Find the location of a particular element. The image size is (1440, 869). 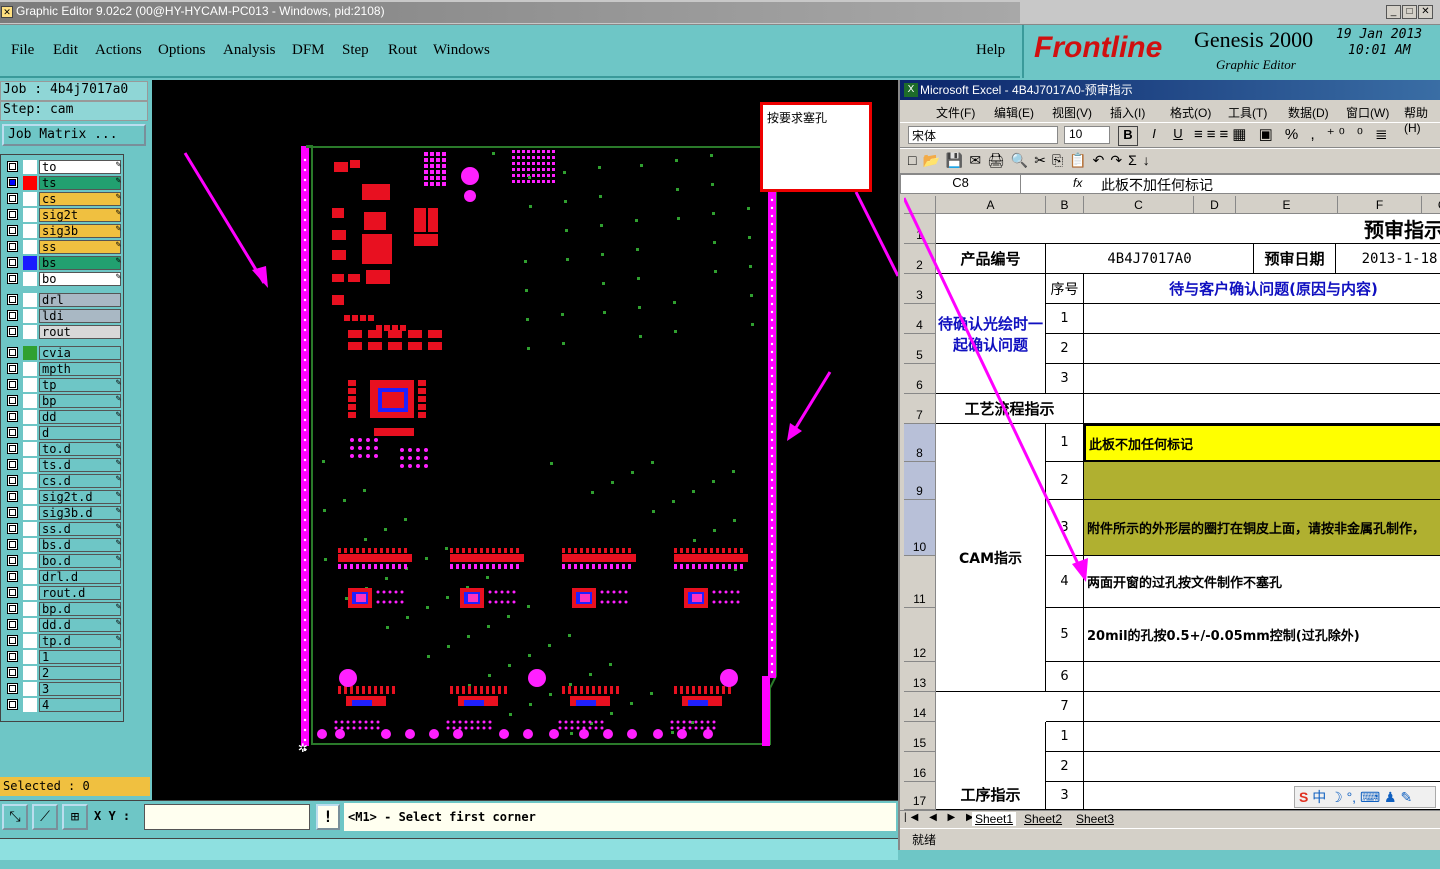

row-header: 10 is located at coordinates (920, 528).